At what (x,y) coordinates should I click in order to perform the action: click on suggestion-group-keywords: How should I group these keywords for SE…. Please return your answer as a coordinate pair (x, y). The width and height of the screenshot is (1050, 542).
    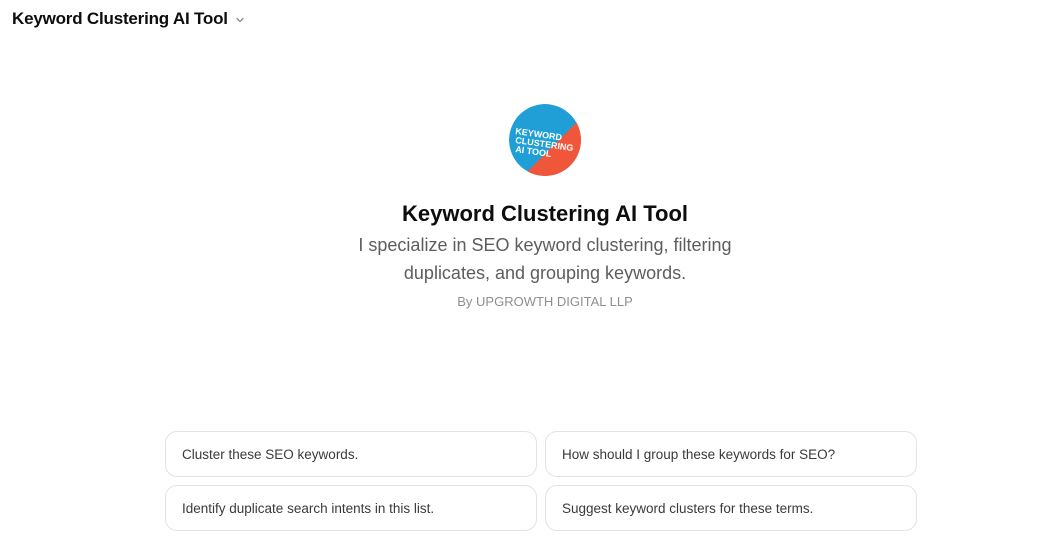
    Looking at the image, I should click on (731, 454).